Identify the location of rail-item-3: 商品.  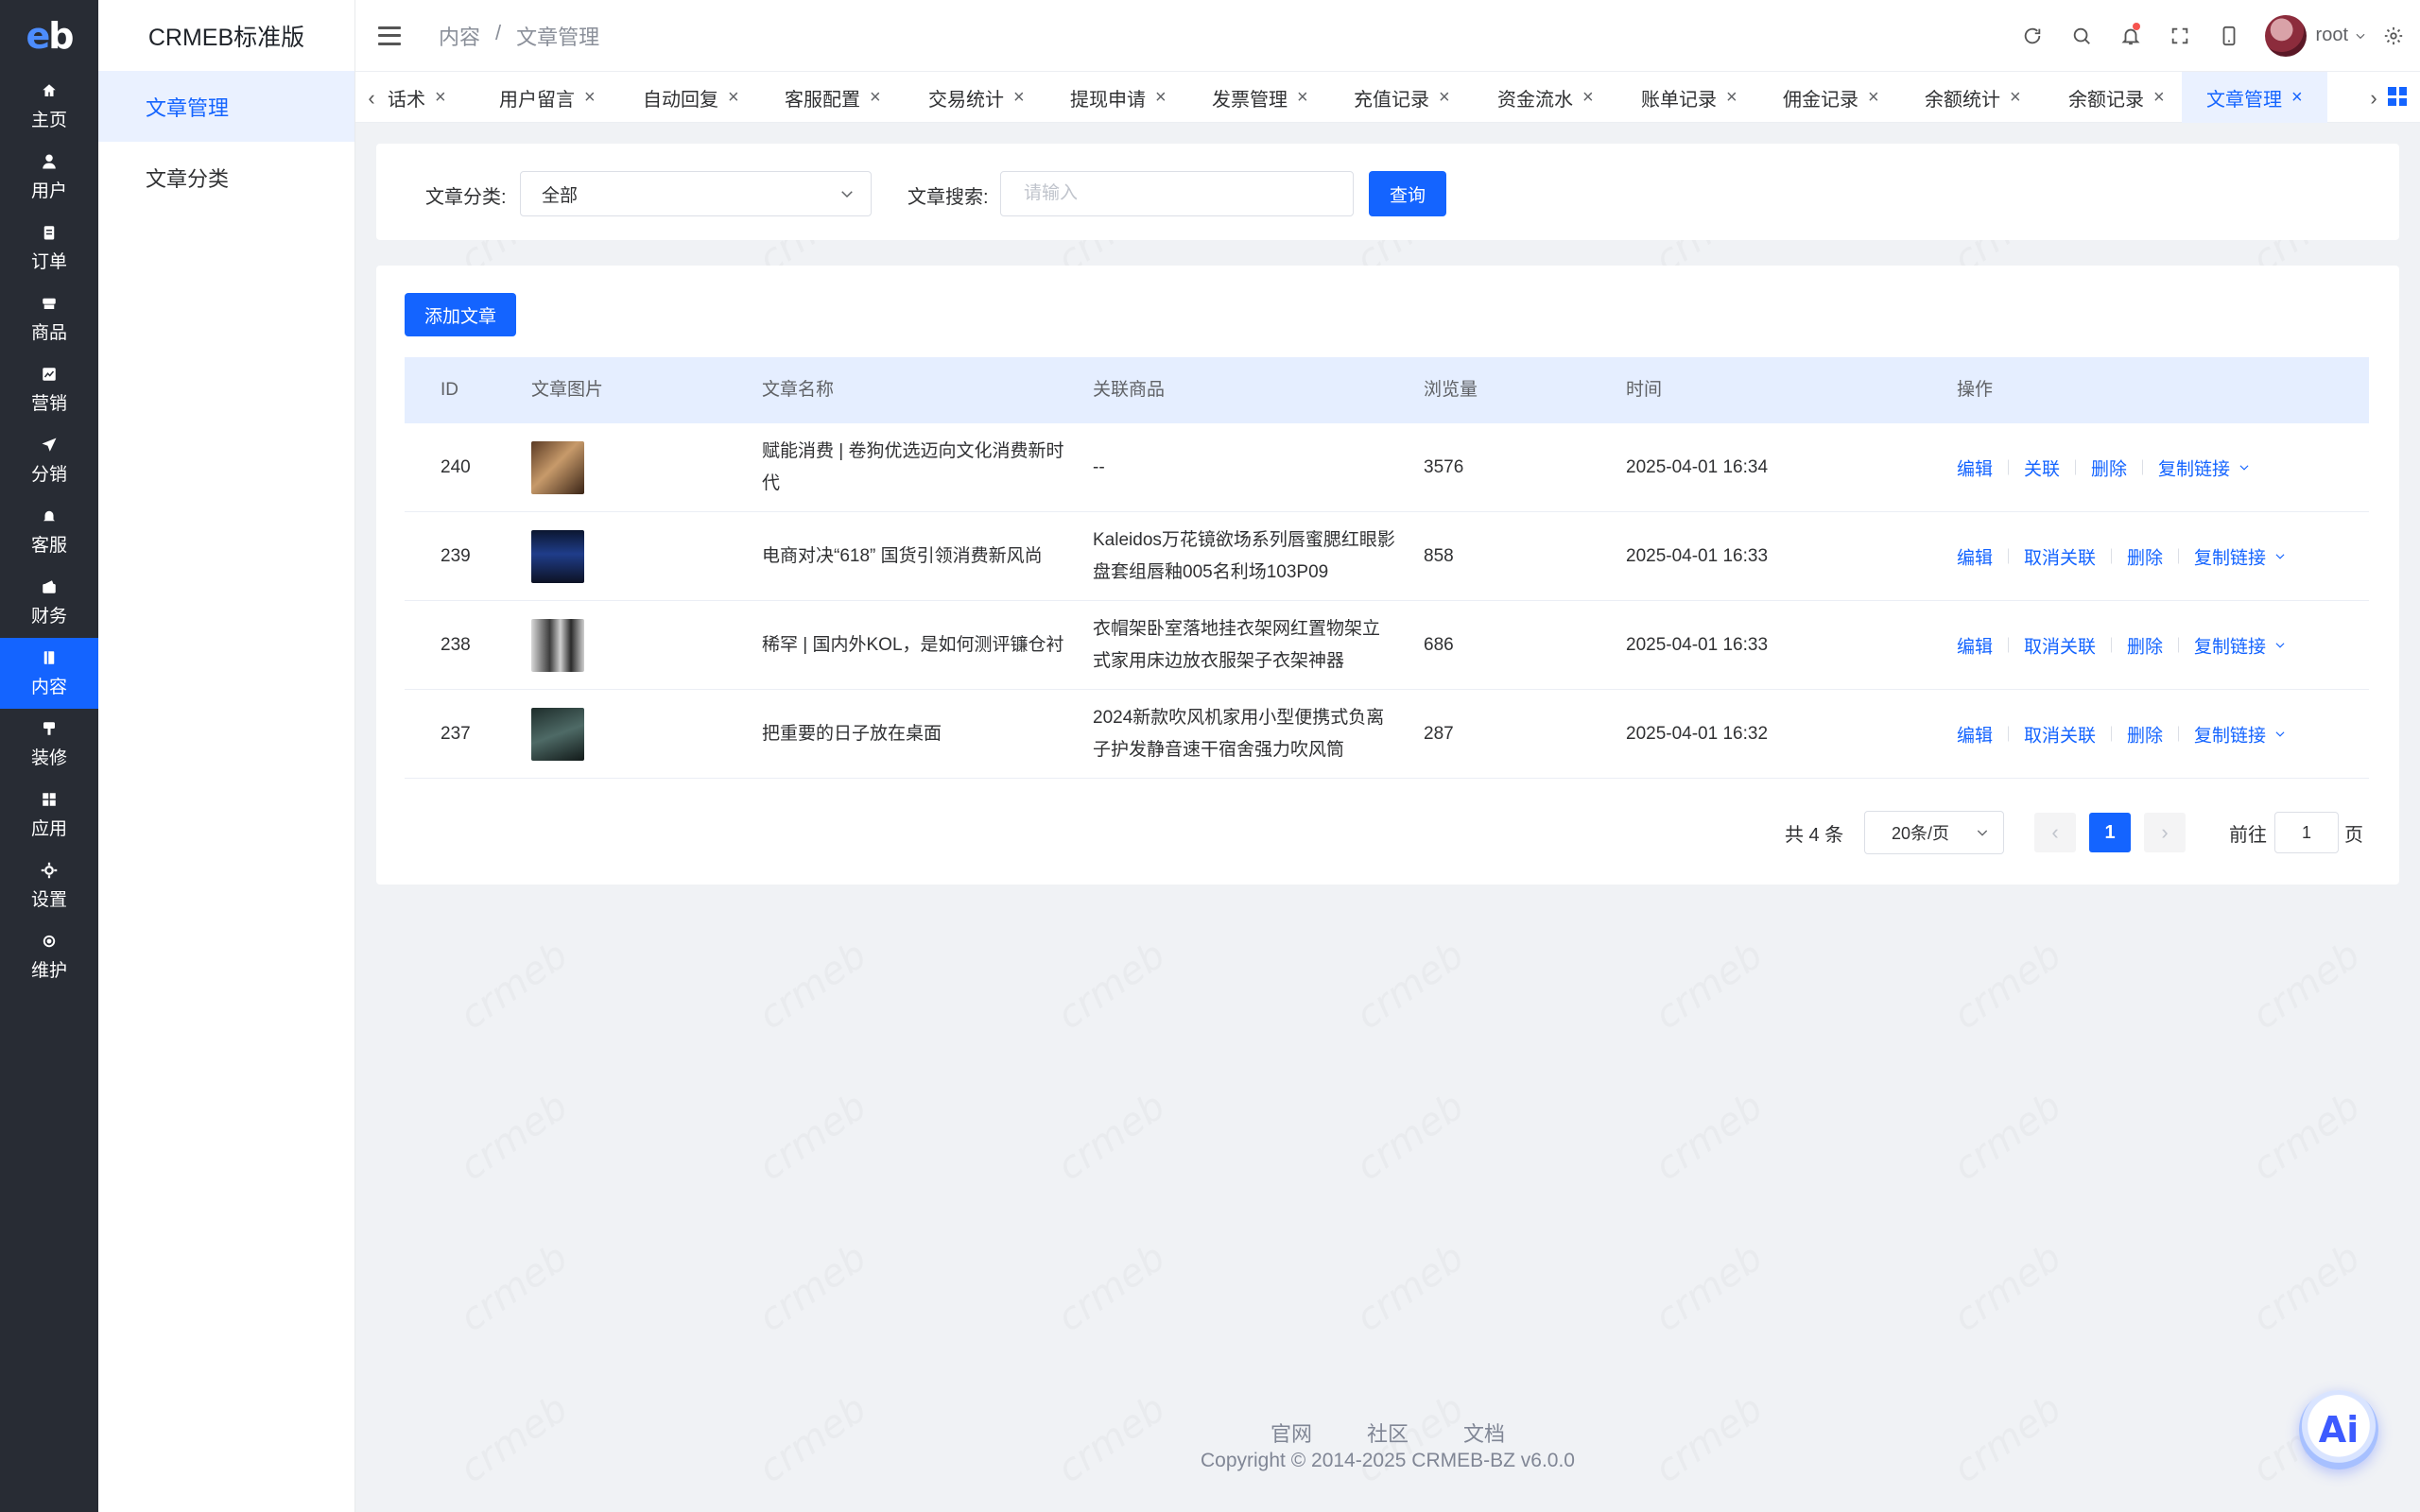
(49, 319).